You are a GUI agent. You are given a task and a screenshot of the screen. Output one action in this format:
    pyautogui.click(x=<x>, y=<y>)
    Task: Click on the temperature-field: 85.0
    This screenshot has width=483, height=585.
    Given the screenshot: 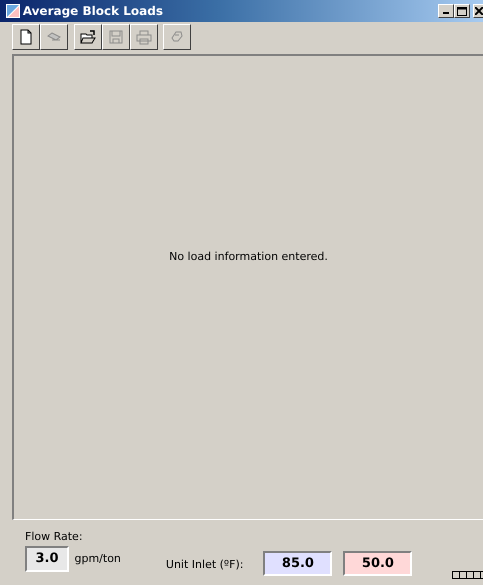 What is the action you would take?
    pyautogui.click(x=297, y=563)
    